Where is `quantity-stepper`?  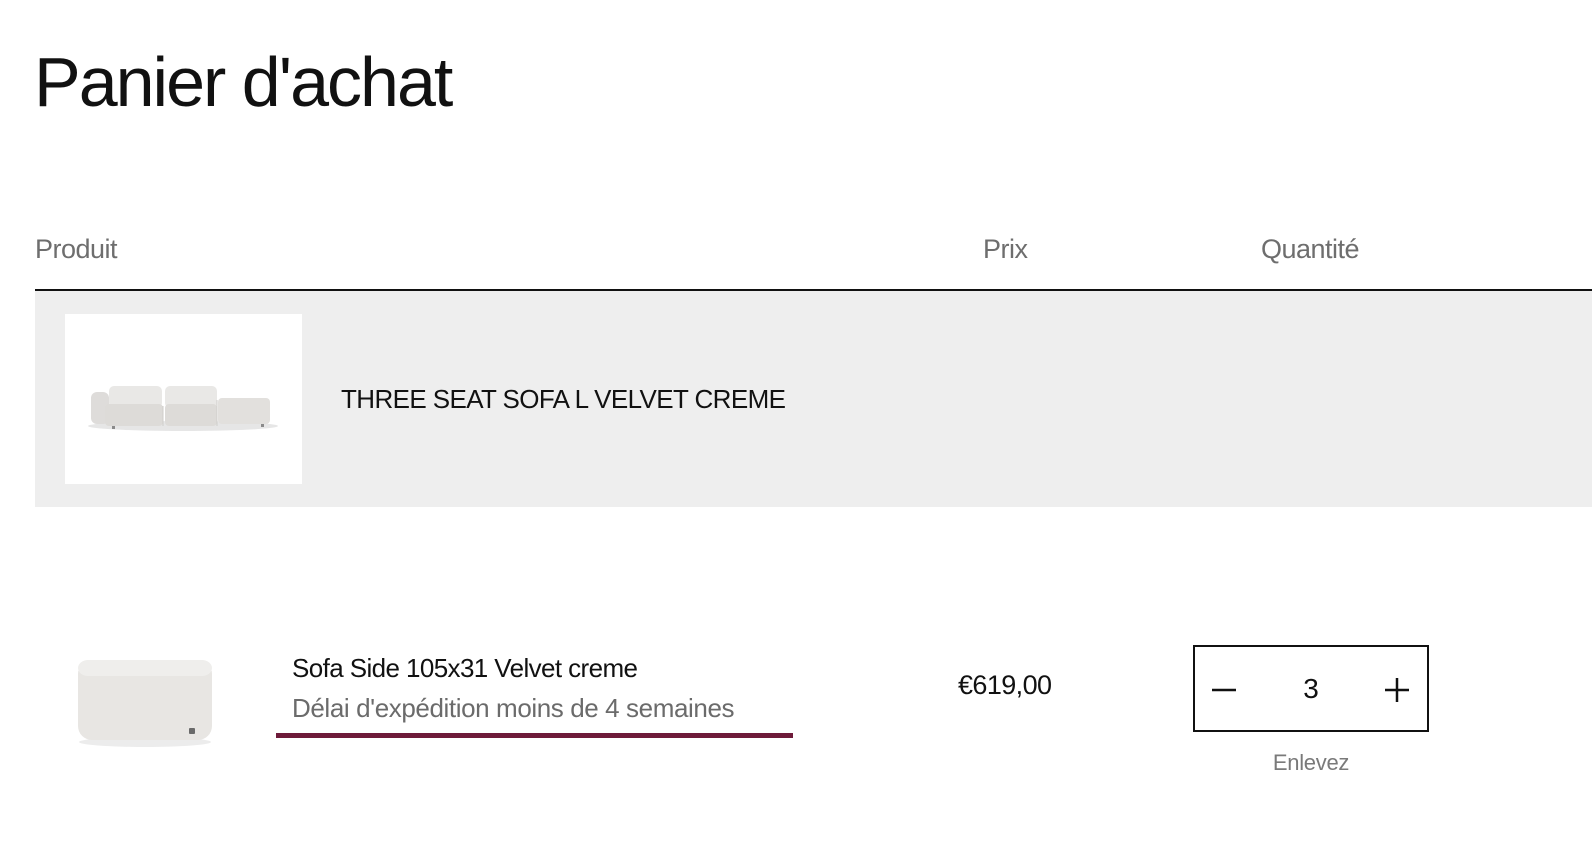
quantity-stepper is located at coordinates (1311, 688).